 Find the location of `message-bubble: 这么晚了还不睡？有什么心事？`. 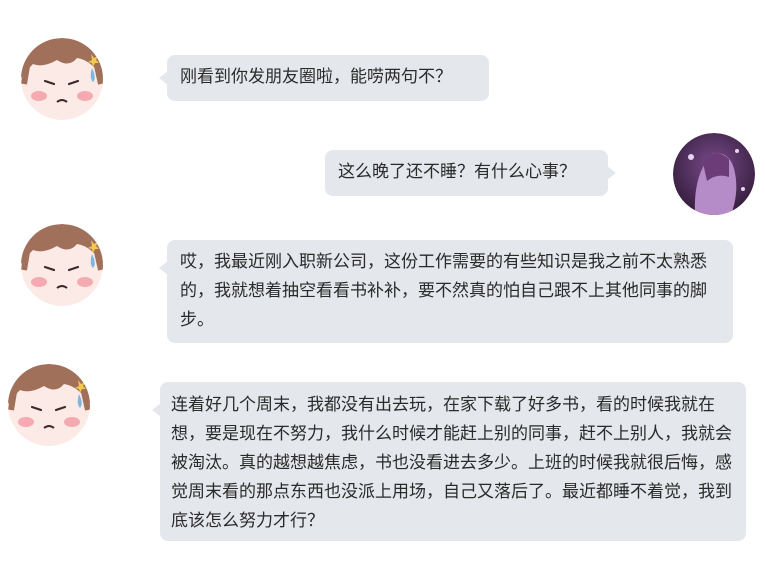

message-bubble: 这么晚了还不睡？有什么心事？ is located at coordinates (470, 173).